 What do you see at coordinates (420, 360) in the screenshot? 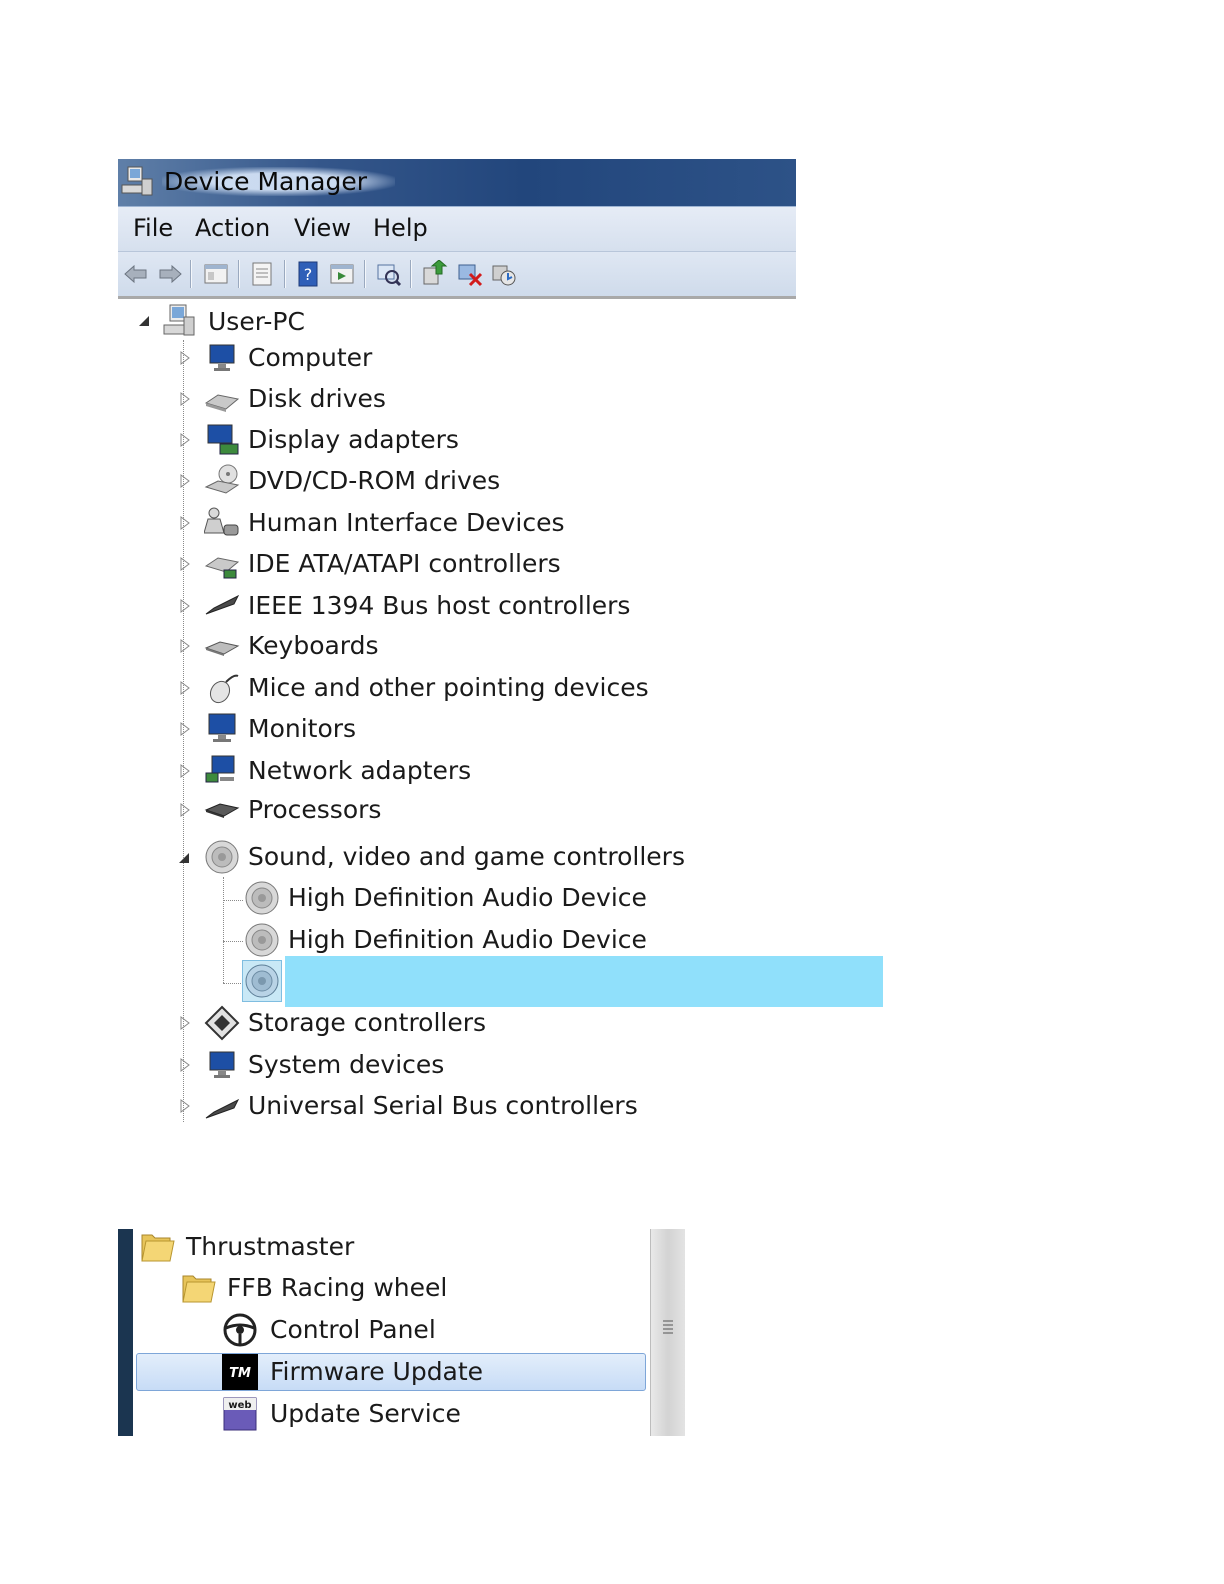
I see `tree-item-computer: Computer` at bounding box center [420, 360].